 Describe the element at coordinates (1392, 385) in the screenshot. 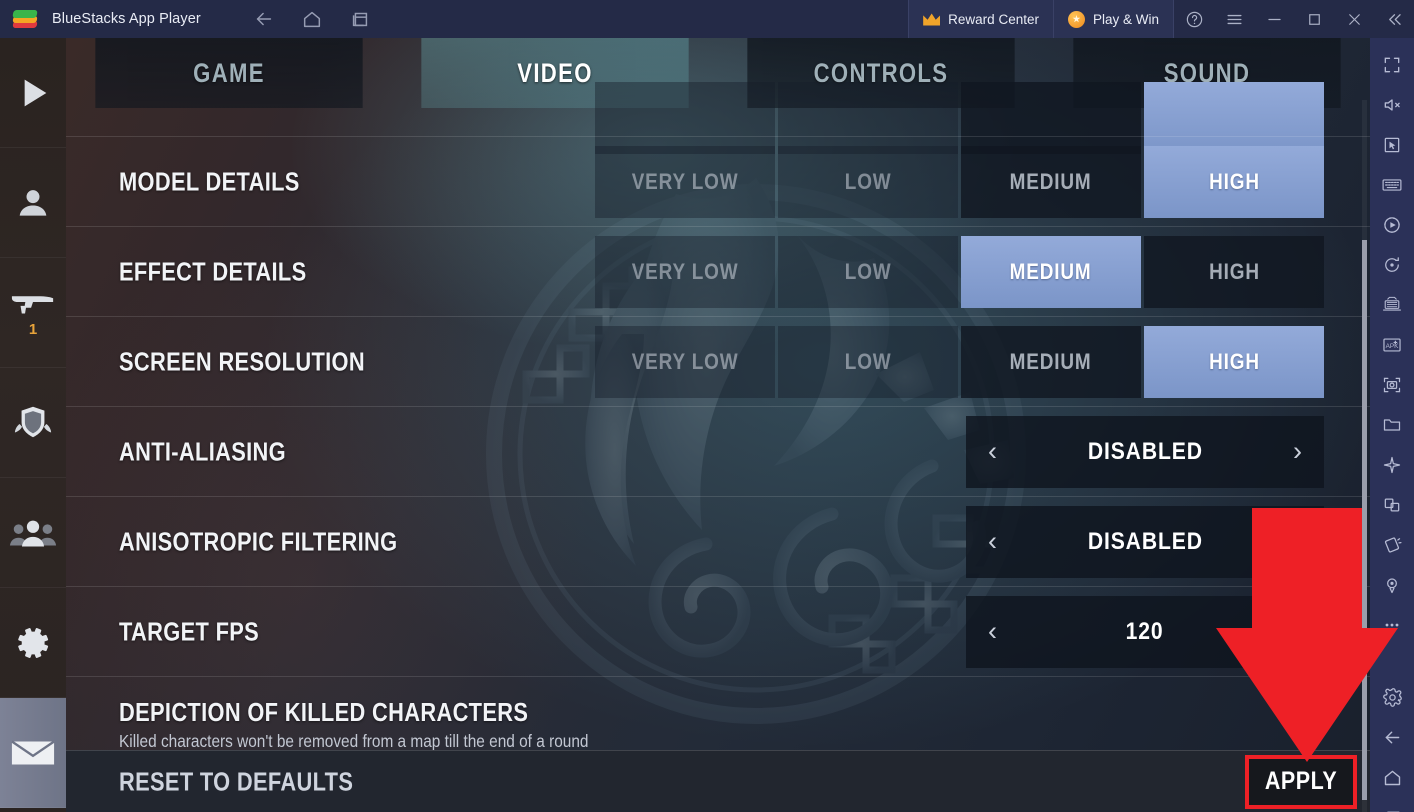

I see `screenshot-icon` at that location.